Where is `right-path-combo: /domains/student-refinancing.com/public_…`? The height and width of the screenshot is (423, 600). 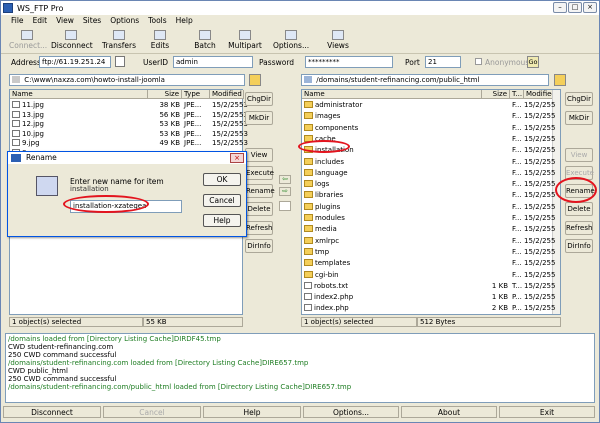 right-path-combo: /domains/student-refinancing.com/public_… is located at coordinates (425, 80).